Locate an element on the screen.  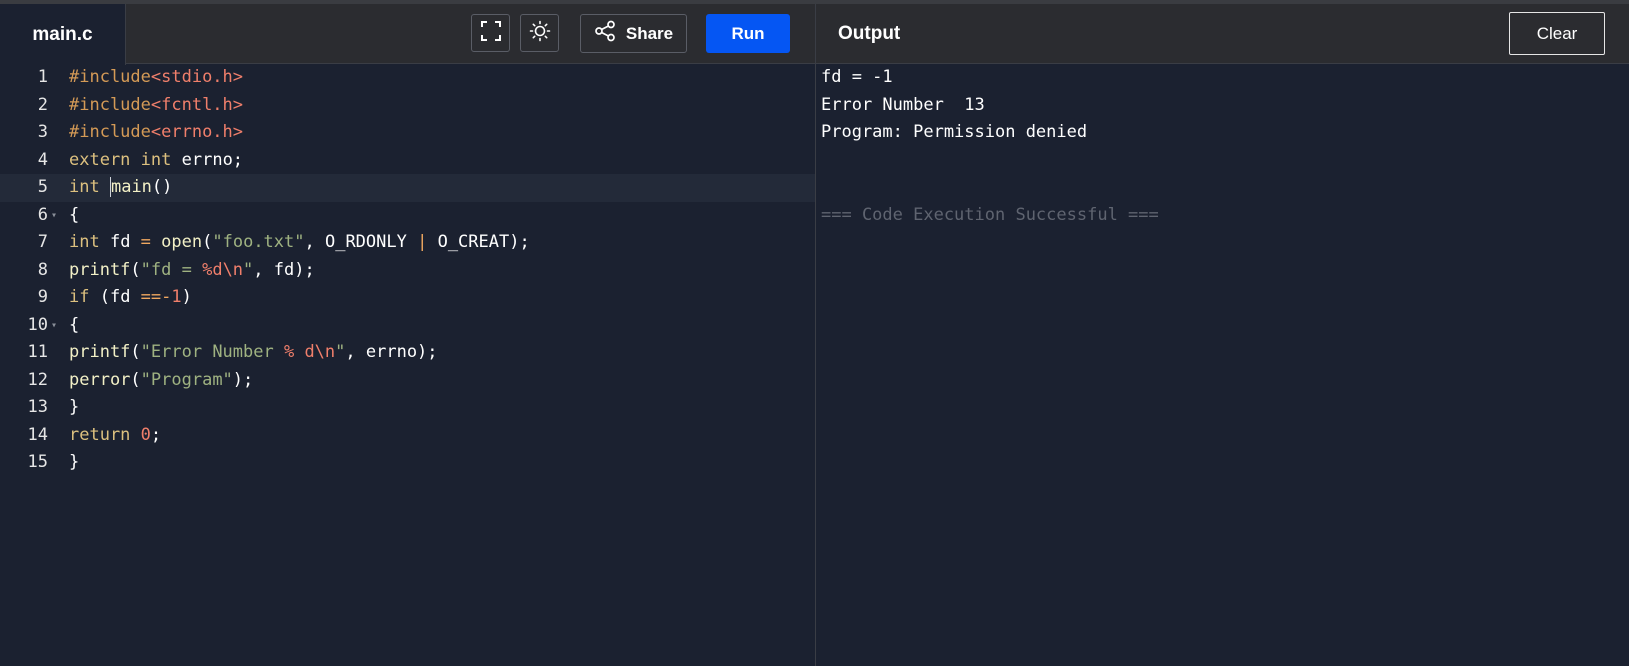
line-number: 9 is located at coordinates (42, 297).